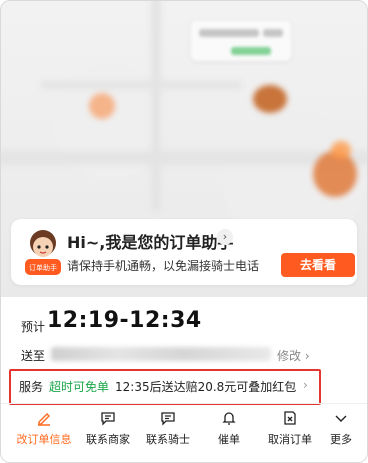 This screenshot has height=463, width=368. I want to click on service-label: 服务, so click(31, 387).